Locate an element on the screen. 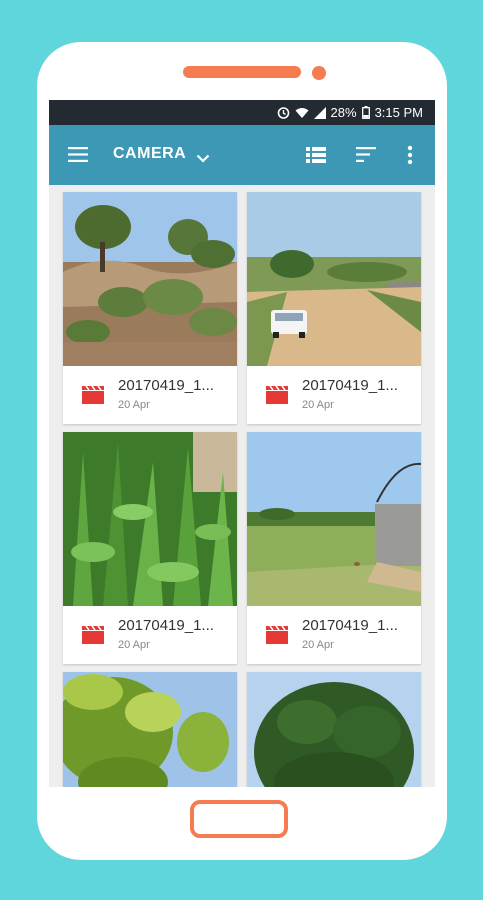  app-bar: CAMERA is located at coordinates (242, 155).